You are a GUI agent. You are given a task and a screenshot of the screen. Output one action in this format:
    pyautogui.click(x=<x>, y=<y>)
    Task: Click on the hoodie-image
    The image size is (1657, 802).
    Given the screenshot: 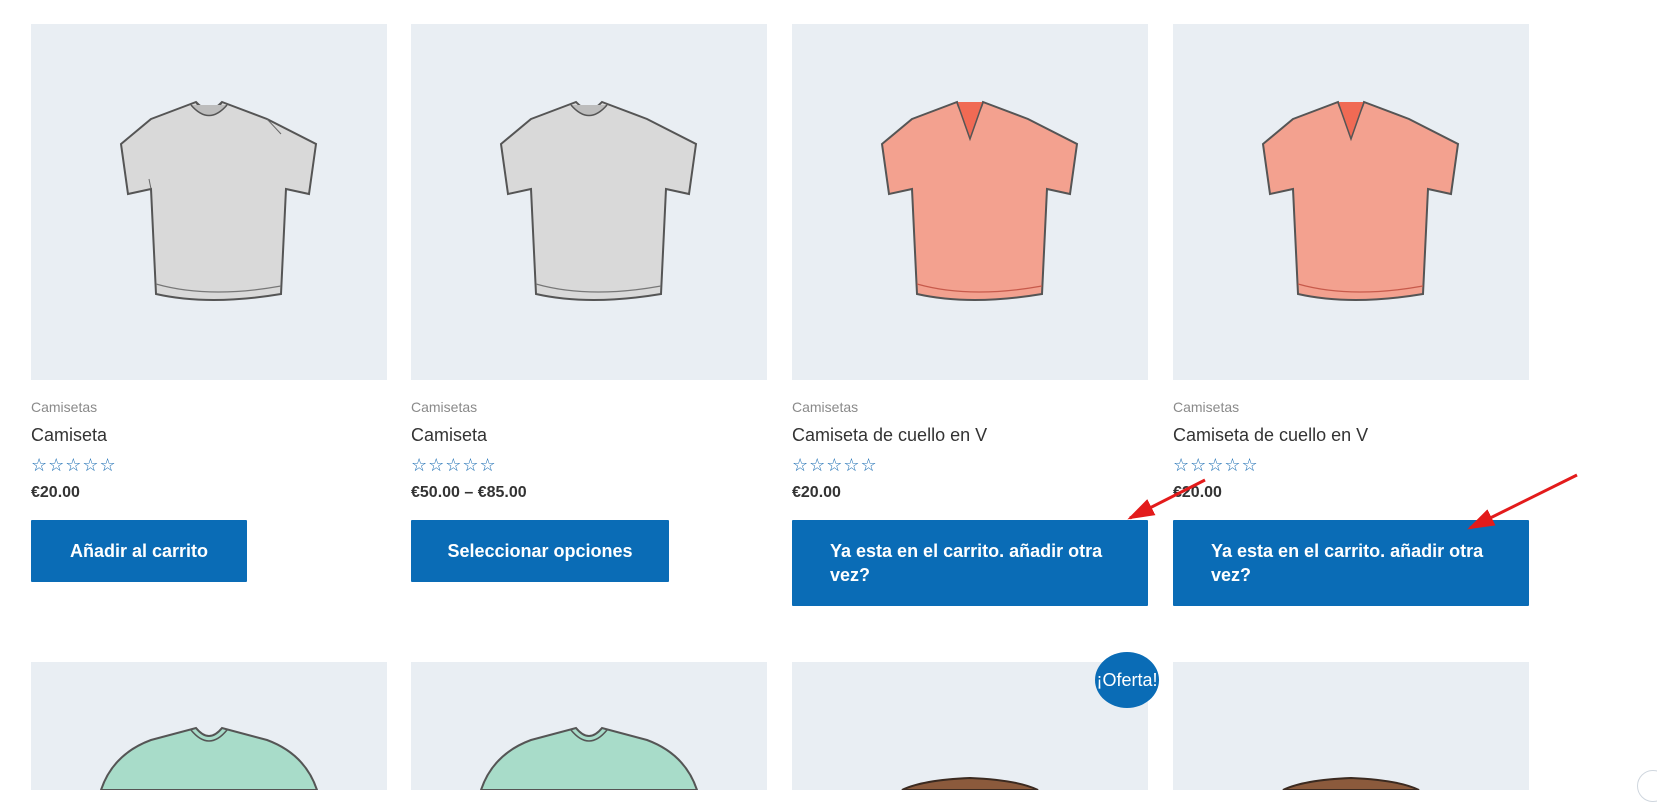 What is the action you would take?
    pyautogui.click(x=1351, y=783)
    